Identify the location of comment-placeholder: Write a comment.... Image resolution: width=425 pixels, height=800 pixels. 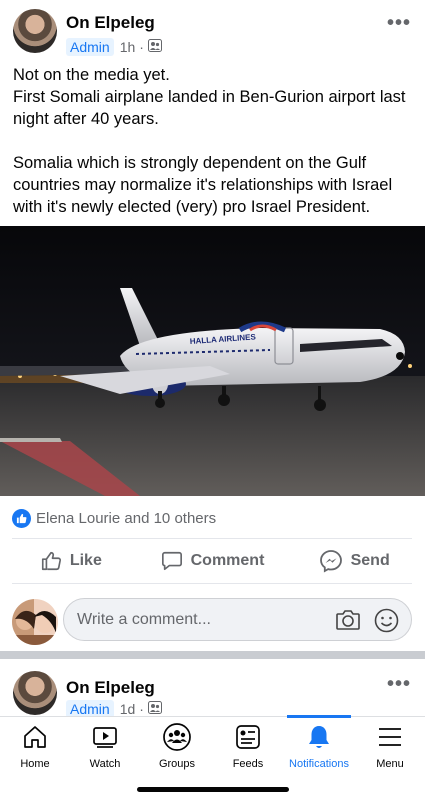
(144, 619).